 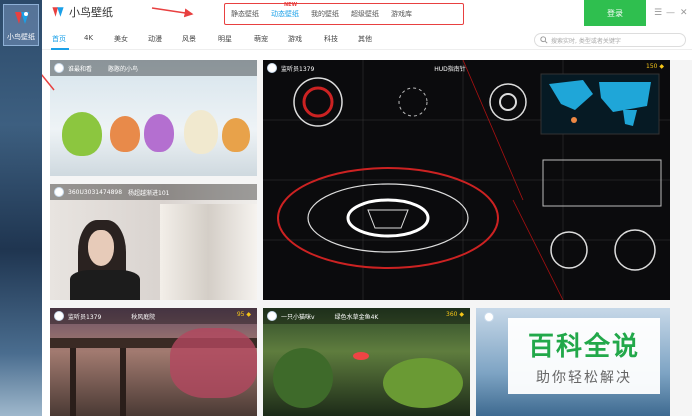 I want to click on desktop-shortcut: 小鸟壁纸, so click(x=21, y=25).